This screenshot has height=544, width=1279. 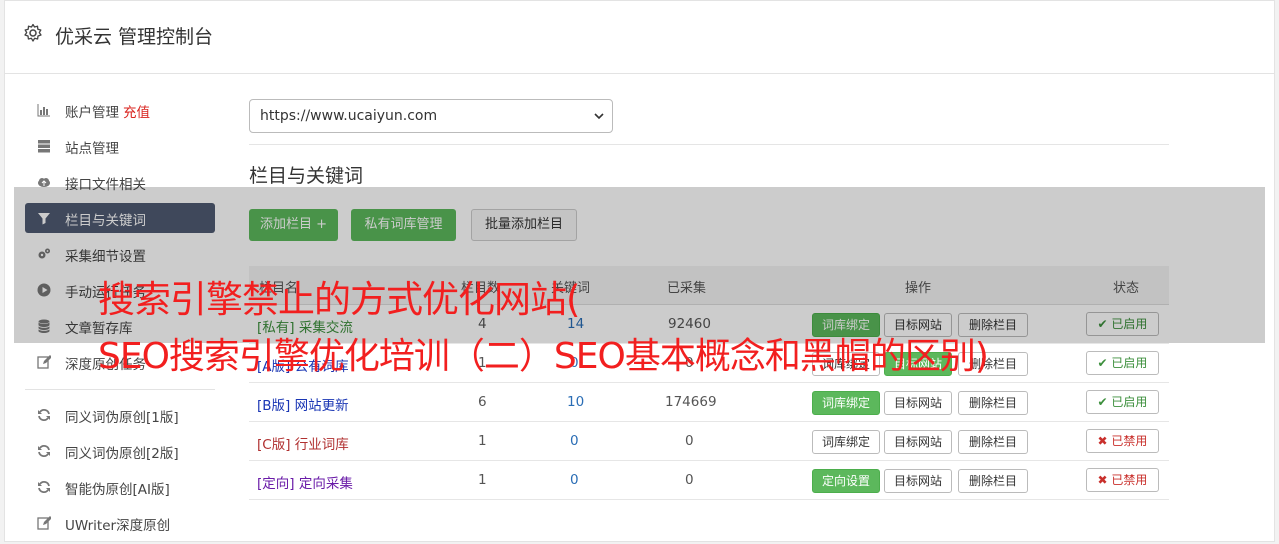 What do you see at coordinates (599, 116) in the screenshot?
I see `chevron-down-icon` at bounding box center [599, 116].